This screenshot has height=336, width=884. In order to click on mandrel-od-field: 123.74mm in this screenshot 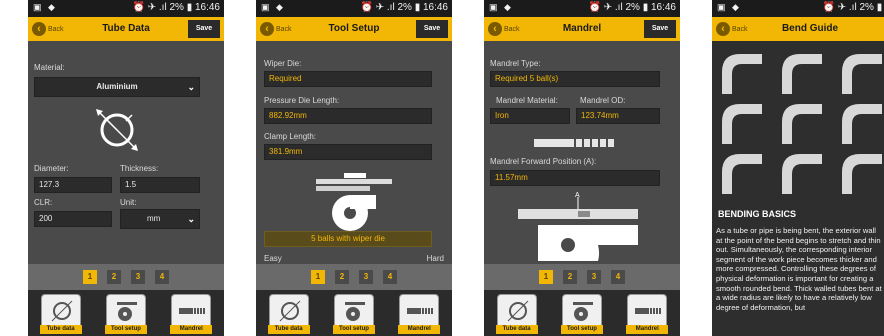, I will do `click(618, 116)`.